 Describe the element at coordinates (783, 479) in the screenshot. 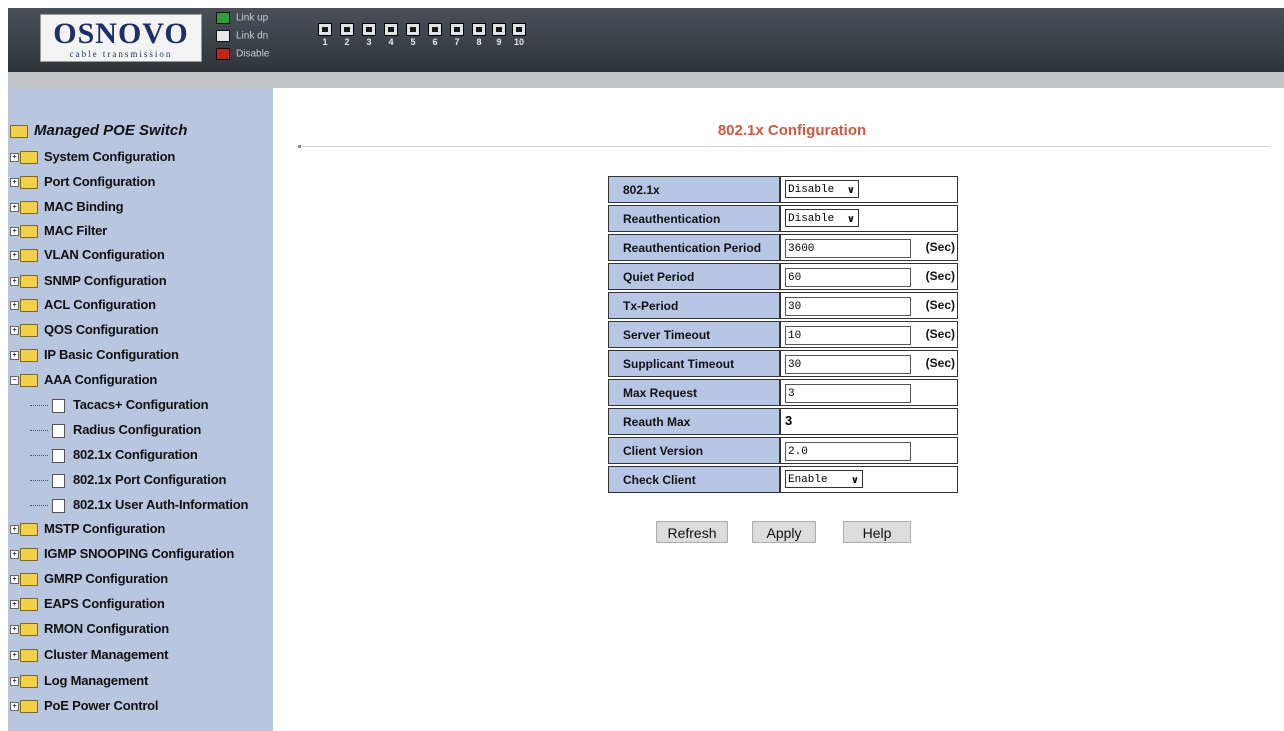

I see `config-row-check-client: Check Client Enable ∨` at that location.